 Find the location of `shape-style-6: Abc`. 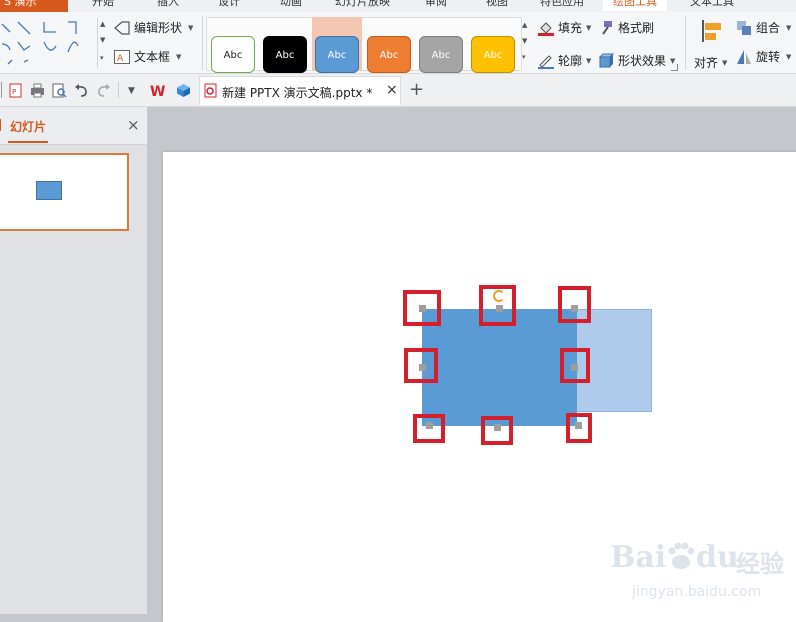

shape-style-6: Abc is located at coordinates (493, 54).